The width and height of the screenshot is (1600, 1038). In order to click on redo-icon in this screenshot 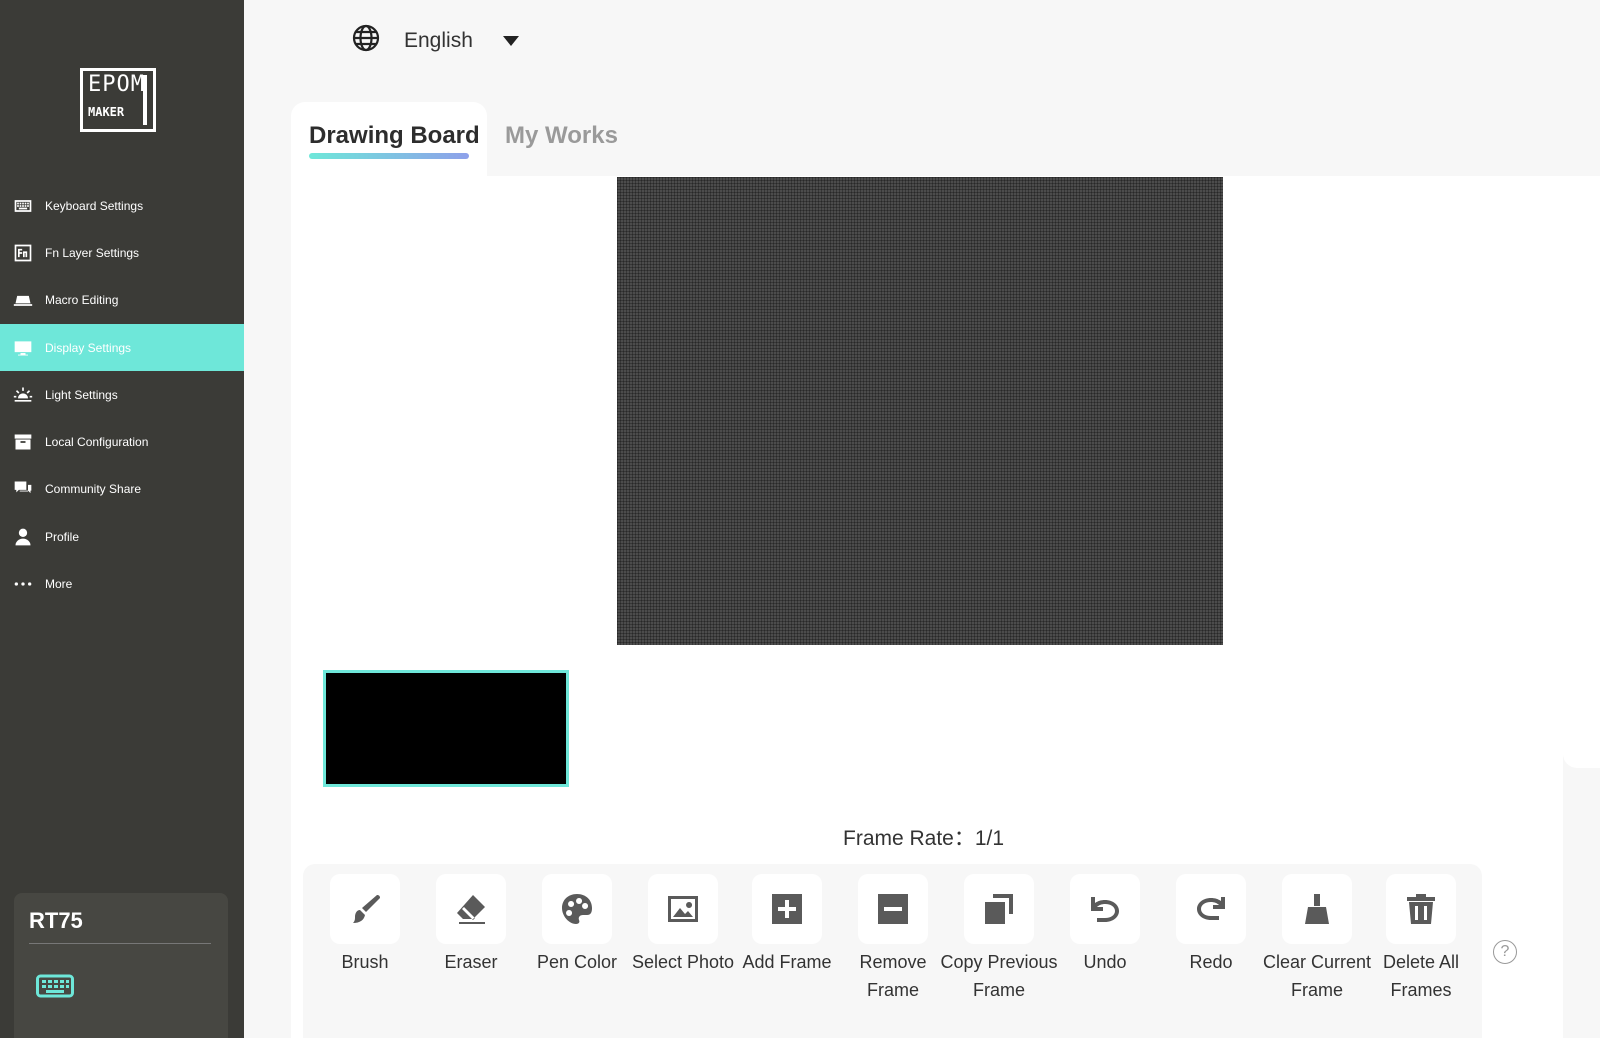, I will do `click(1211, 908)`.